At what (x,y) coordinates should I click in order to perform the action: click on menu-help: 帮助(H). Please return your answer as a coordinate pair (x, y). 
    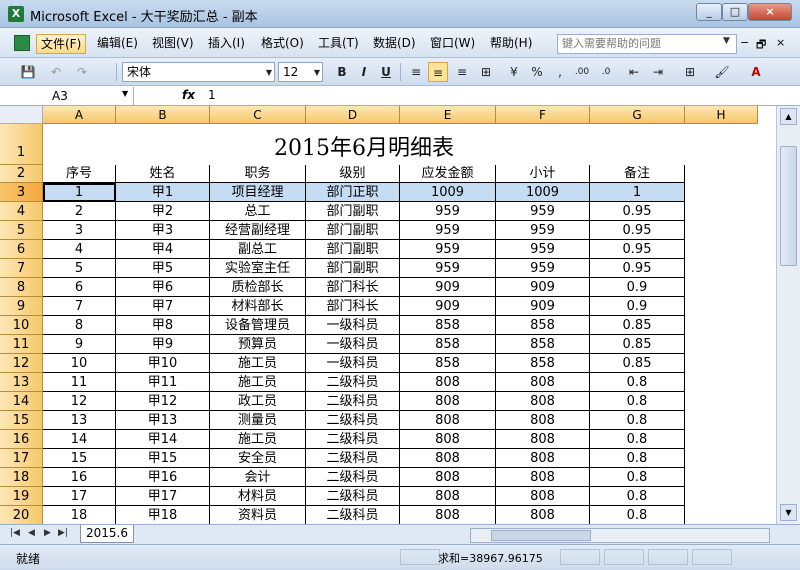
    Looking at the image, I should click on (511, 44).